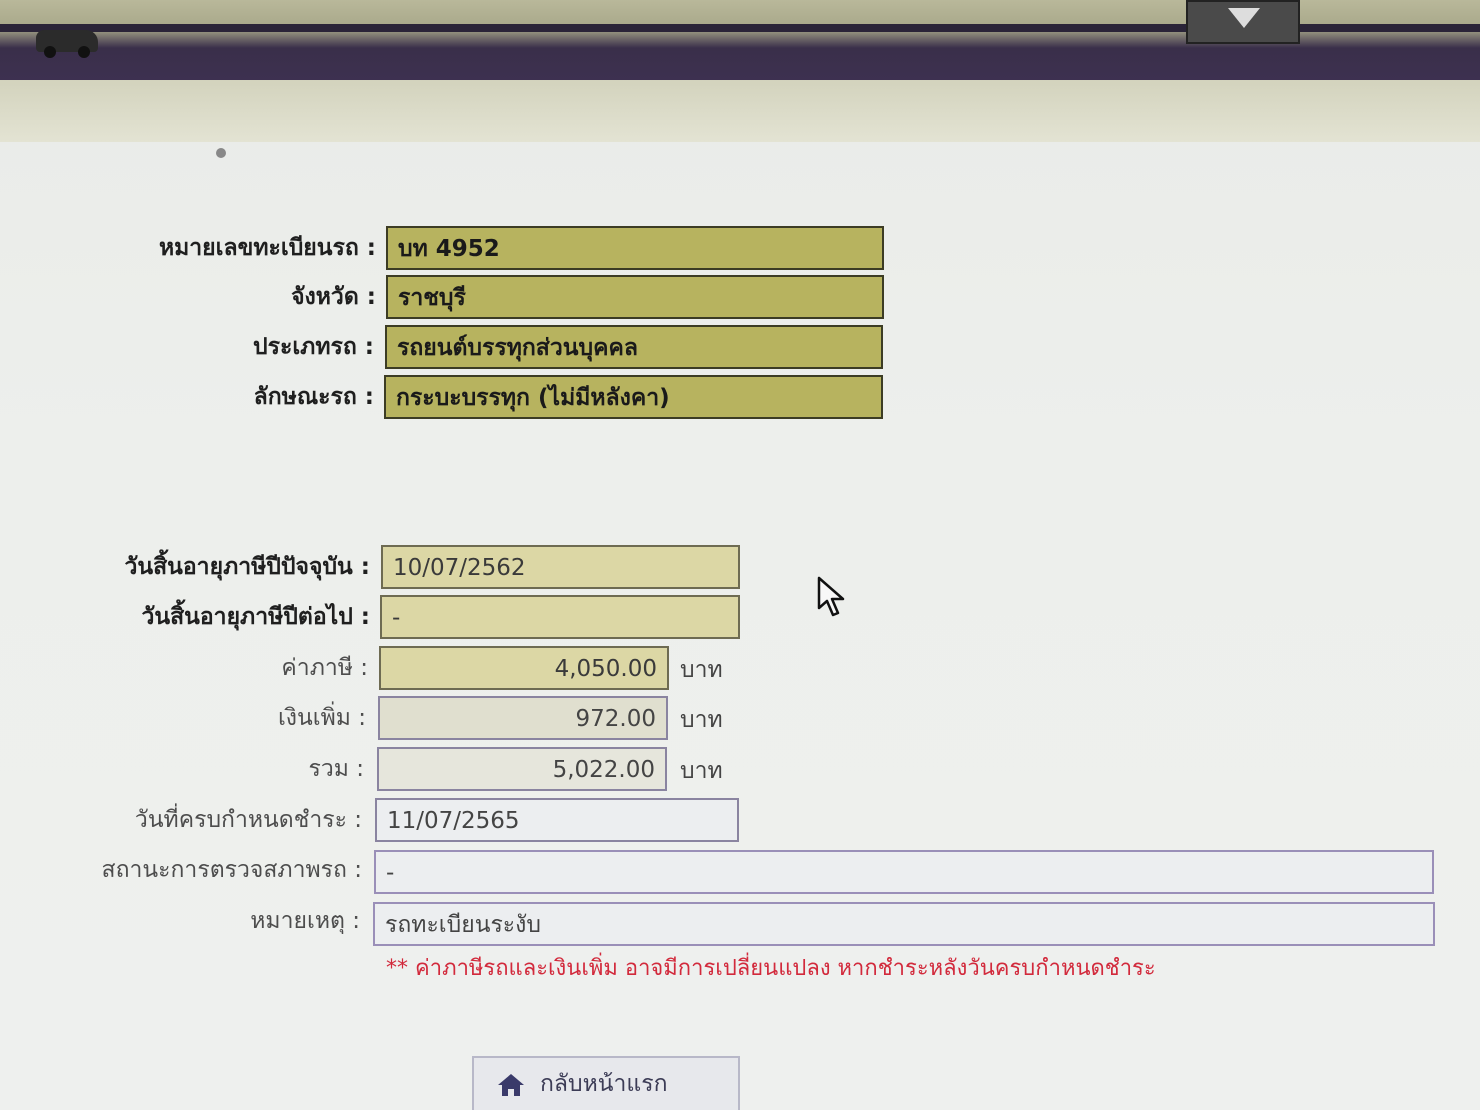 This screenshot has height=1110, width=1480. What do you see at coordinates (560, 567) in the screenshot?
I see `current-expiry-field: 10/07/2562` at bounding box center [560, 567].